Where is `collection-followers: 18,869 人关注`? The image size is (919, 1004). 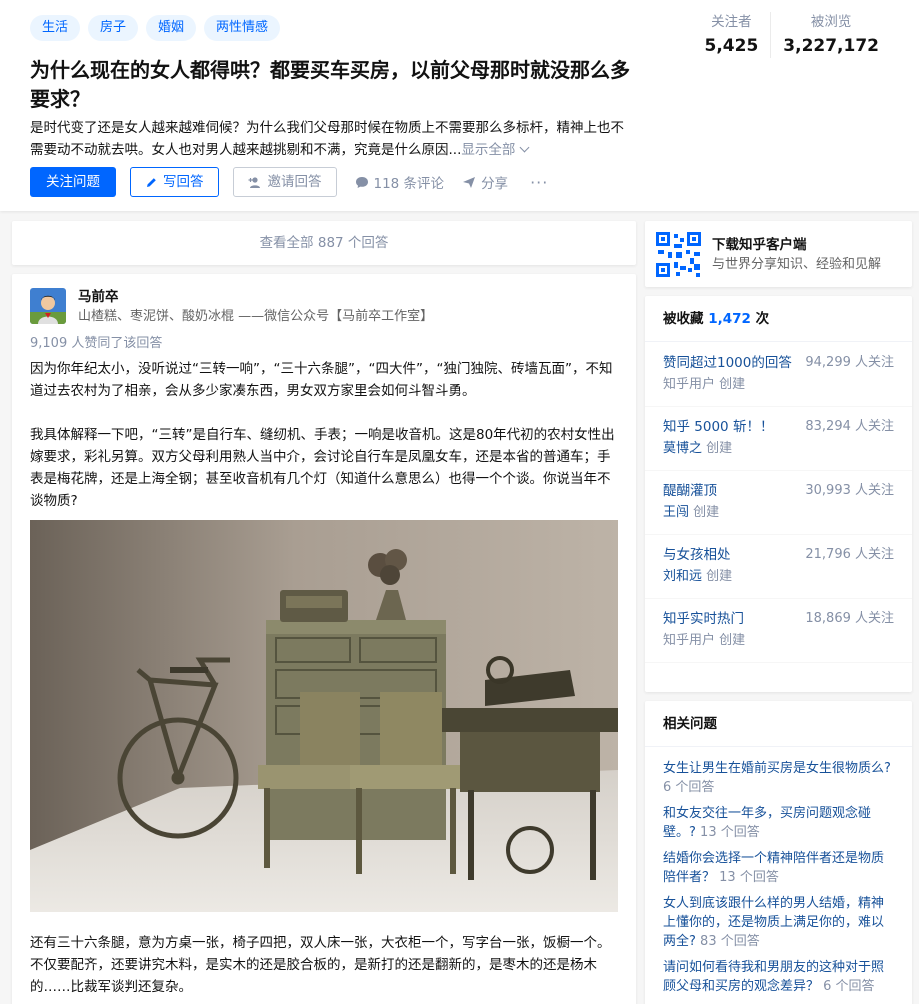
collection-followers: 18,869 人关注 is located at coordinates (849, 618).